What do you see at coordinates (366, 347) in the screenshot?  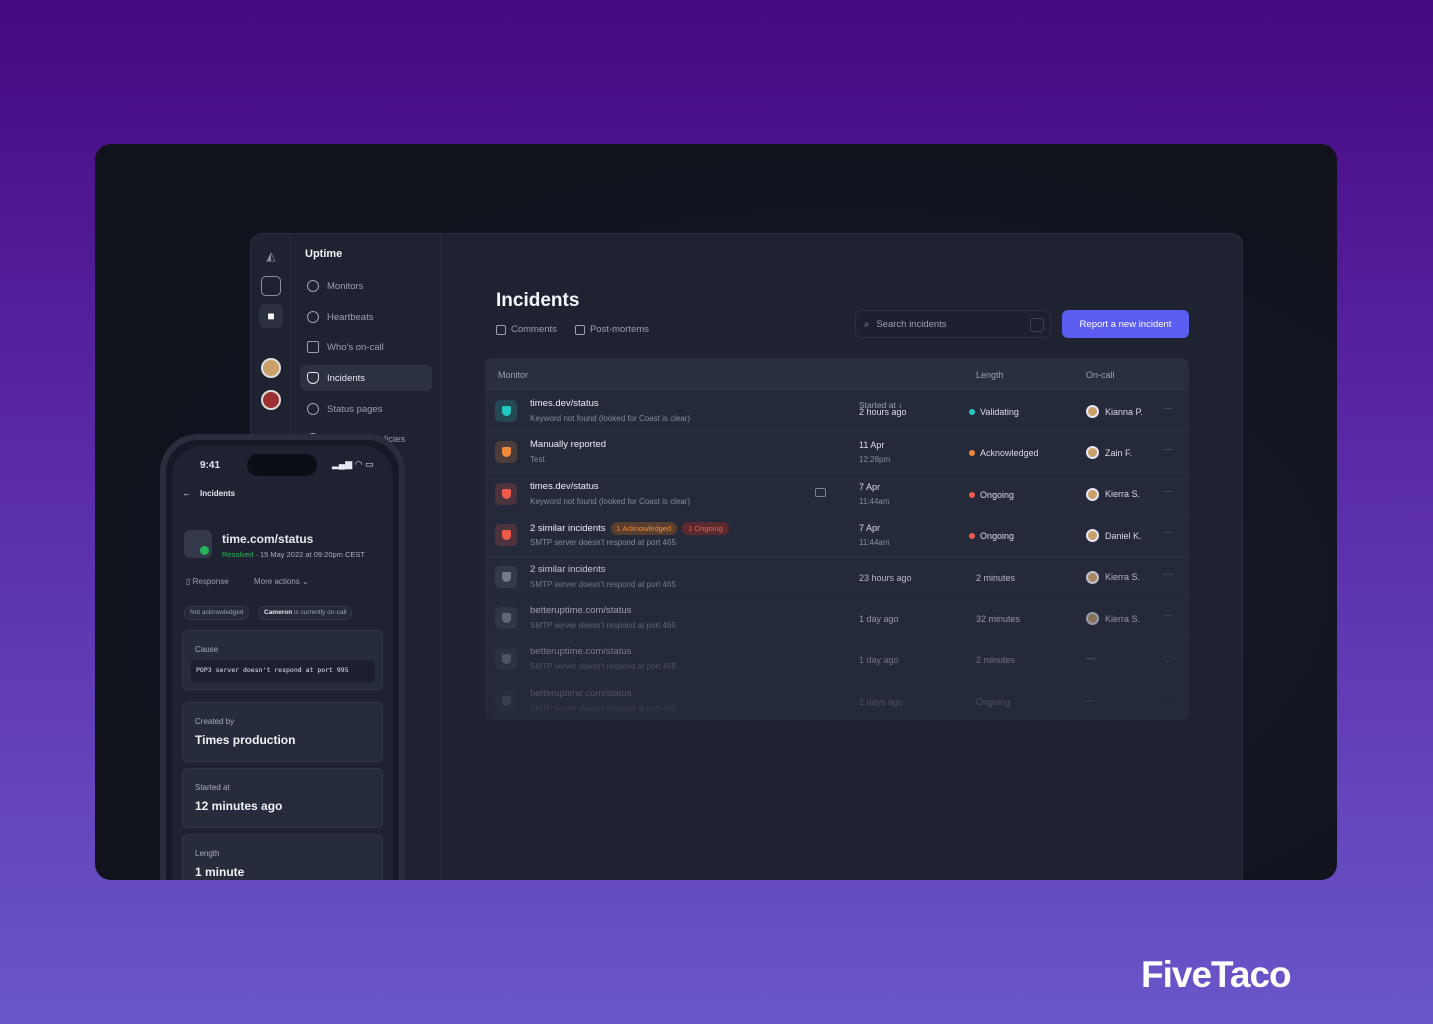 I see `sidebar-item-on-call: Who's on-call` at bounding box center [366, 347].